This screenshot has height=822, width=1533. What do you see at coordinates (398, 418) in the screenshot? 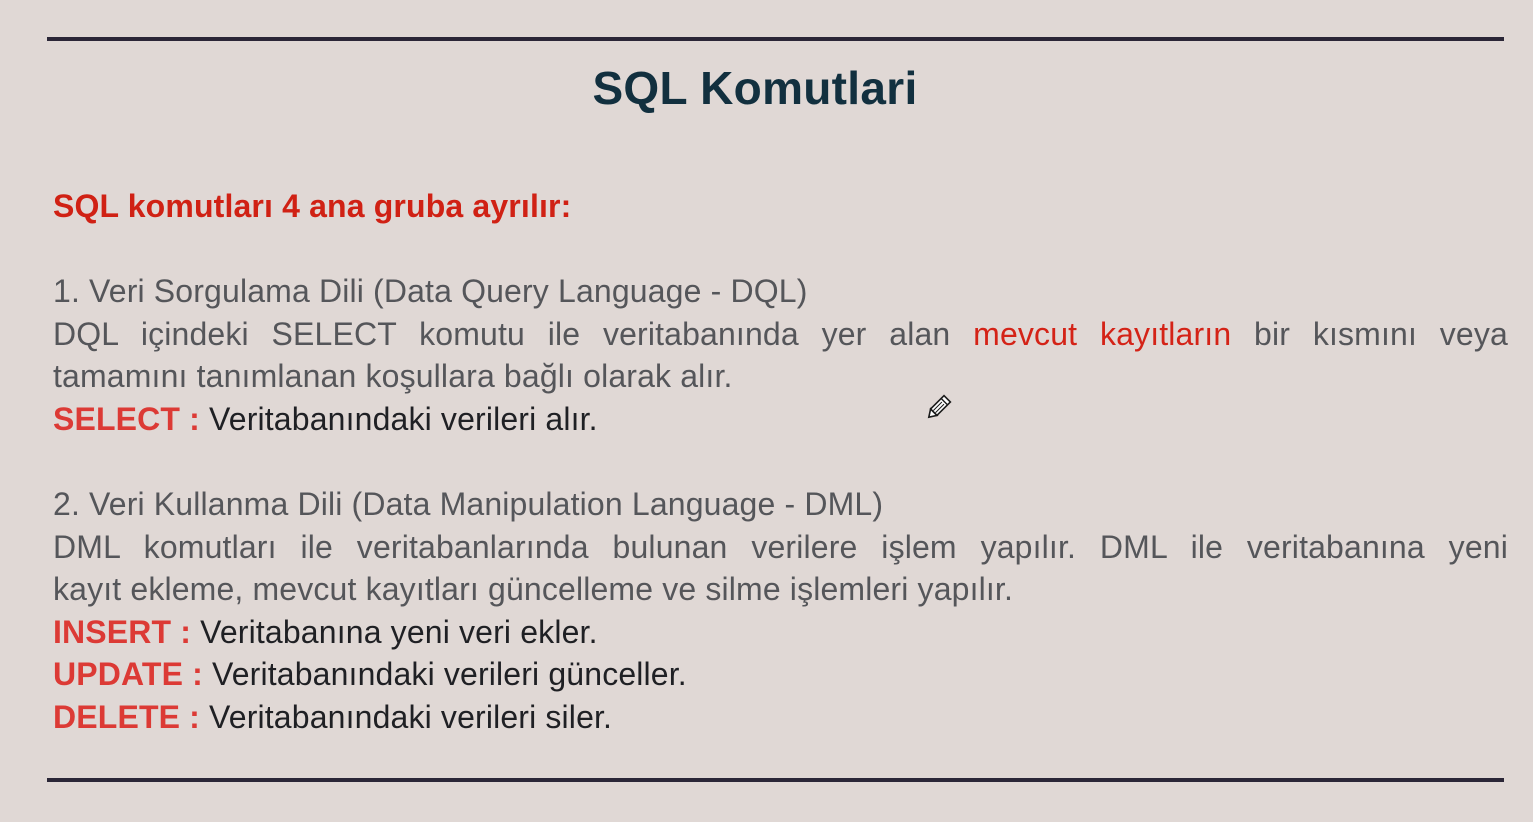
I see `command-description: Veritabanındaki verileri alır.` at bounding box center [398, 418].